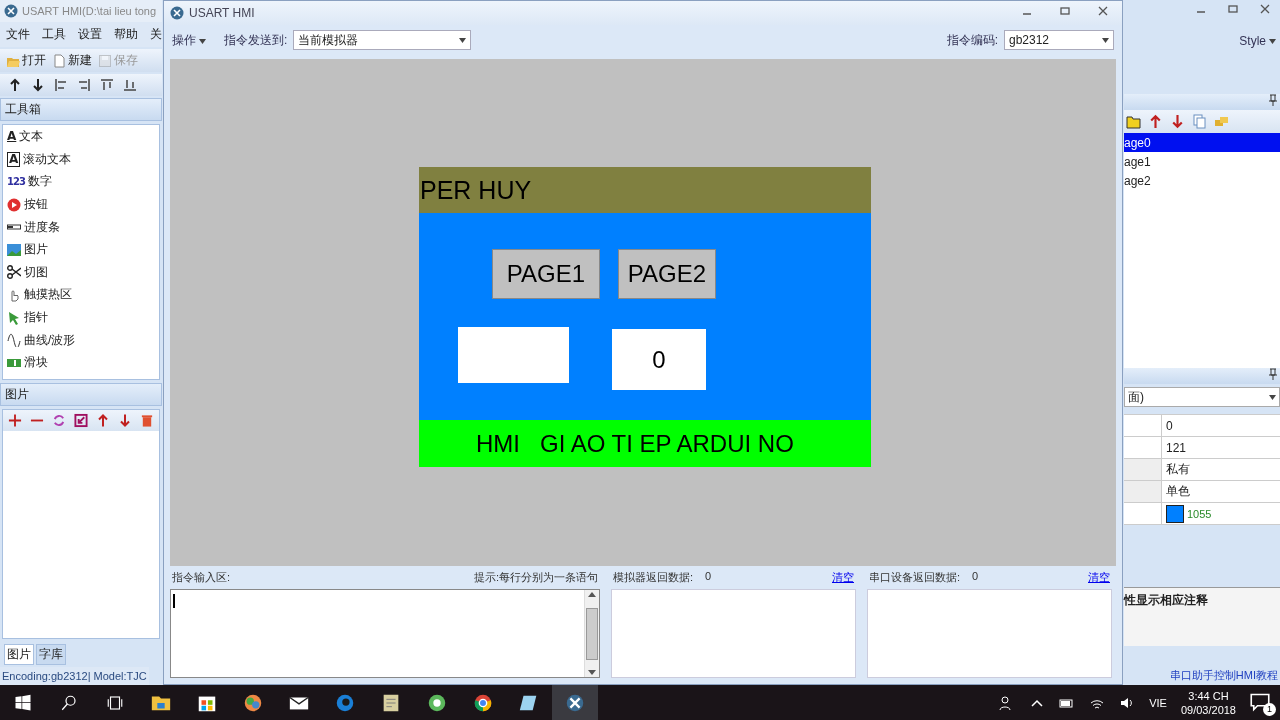 Image resolution: width=1280 pixels, height=720 pixels. I want to click on tab: 图片, so click(19, 654).